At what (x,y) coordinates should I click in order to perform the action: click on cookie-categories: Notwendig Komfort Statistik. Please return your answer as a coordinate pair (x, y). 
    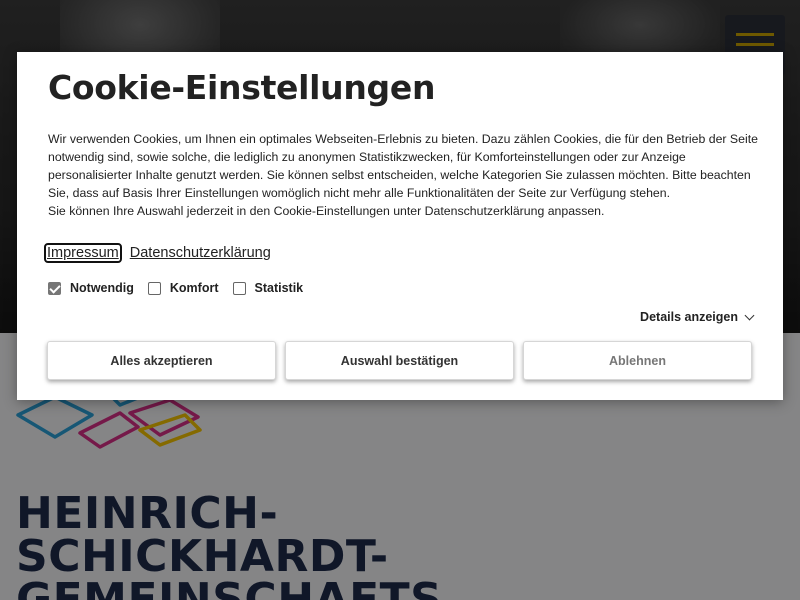
    Looking at the image, I should click on (182, 288).